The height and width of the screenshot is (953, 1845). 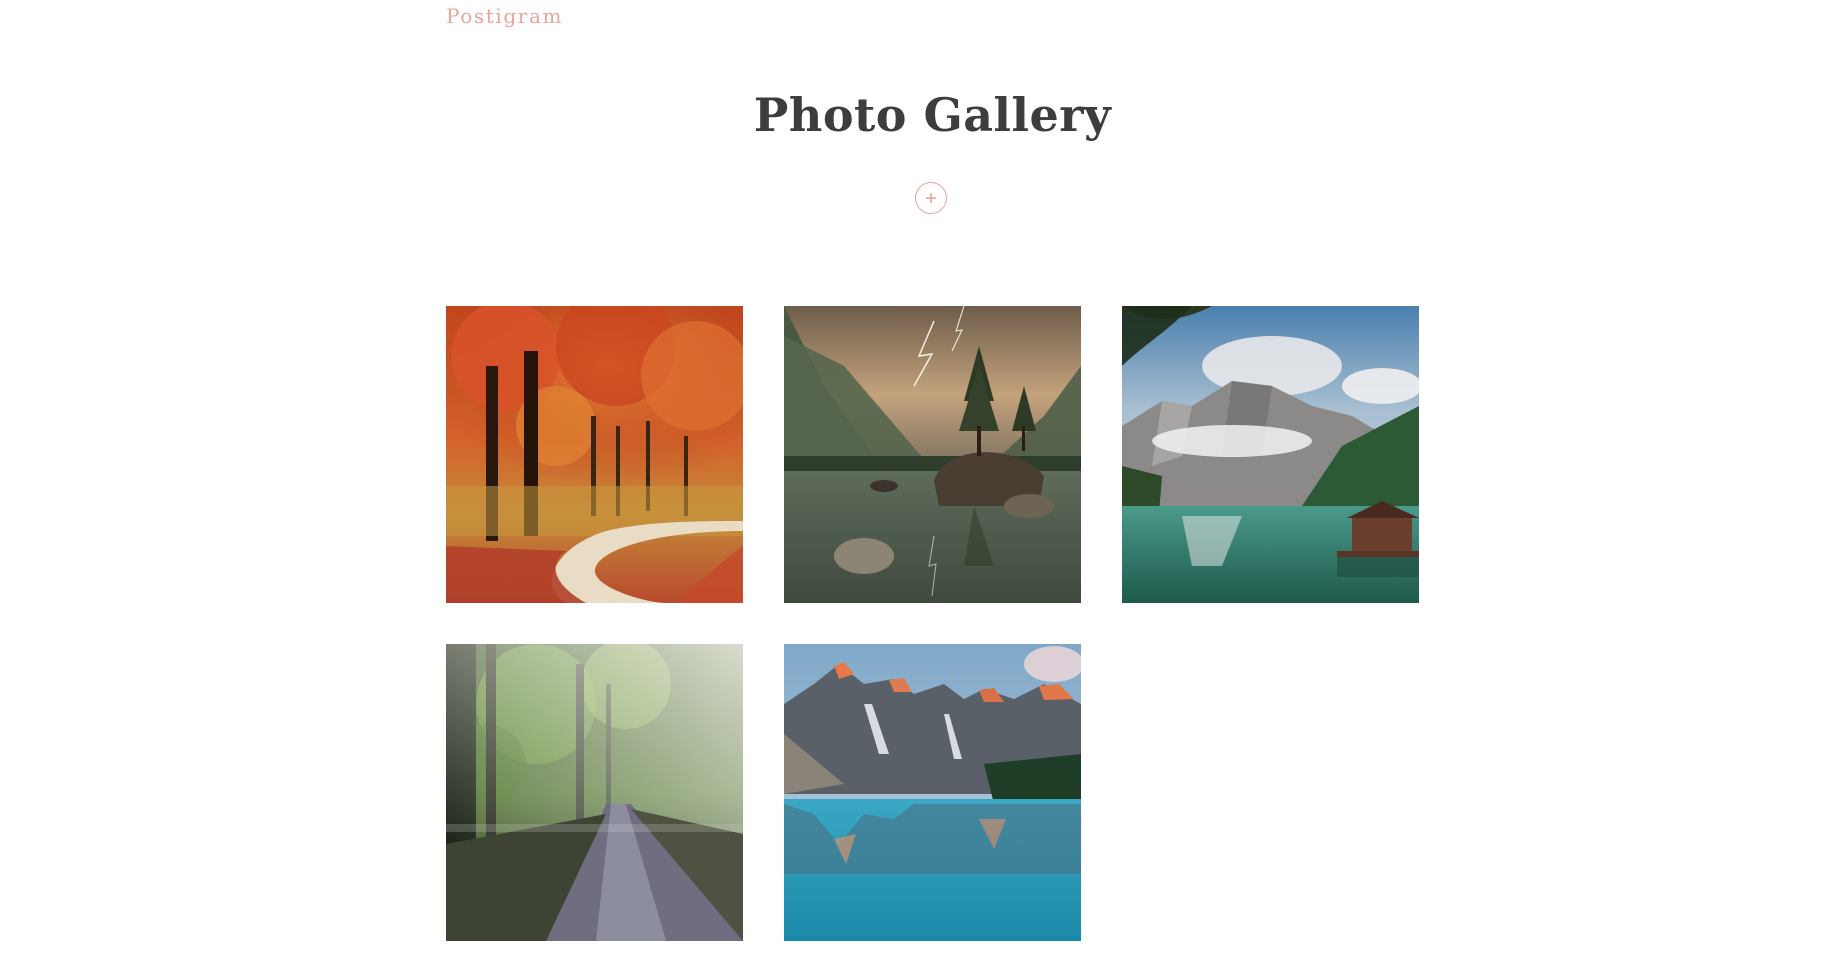 What do you see at coordinates (932, 454) in the screenshot?
I see `photo-lightning-lake` at bounding box center [932, 454].